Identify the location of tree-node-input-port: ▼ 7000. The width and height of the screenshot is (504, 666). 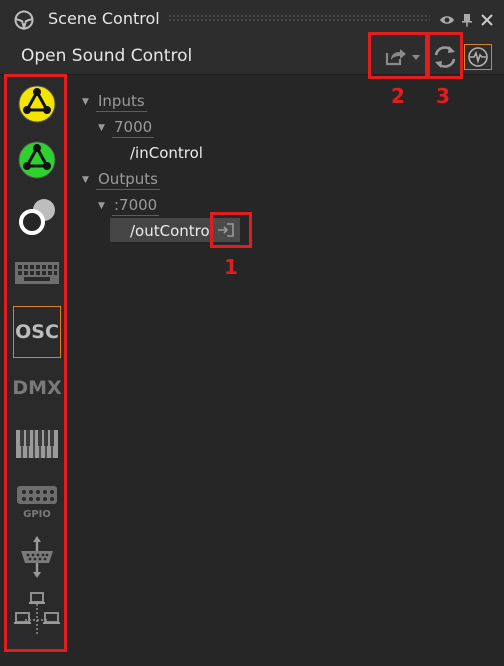
(126, 128).